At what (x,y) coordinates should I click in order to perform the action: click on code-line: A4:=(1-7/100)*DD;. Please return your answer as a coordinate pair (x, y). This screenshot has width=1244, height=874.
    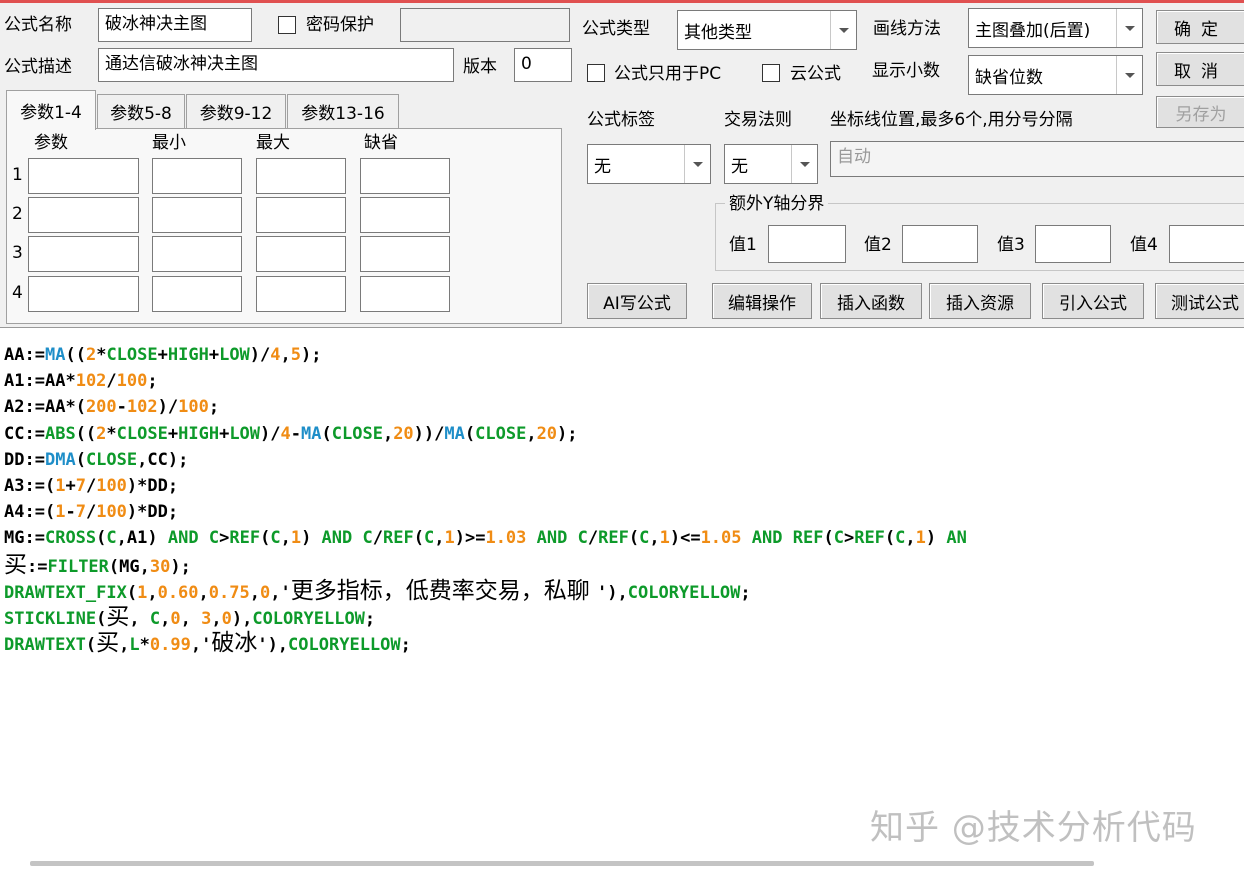
    Looking at the image, I should click on (485, 512).